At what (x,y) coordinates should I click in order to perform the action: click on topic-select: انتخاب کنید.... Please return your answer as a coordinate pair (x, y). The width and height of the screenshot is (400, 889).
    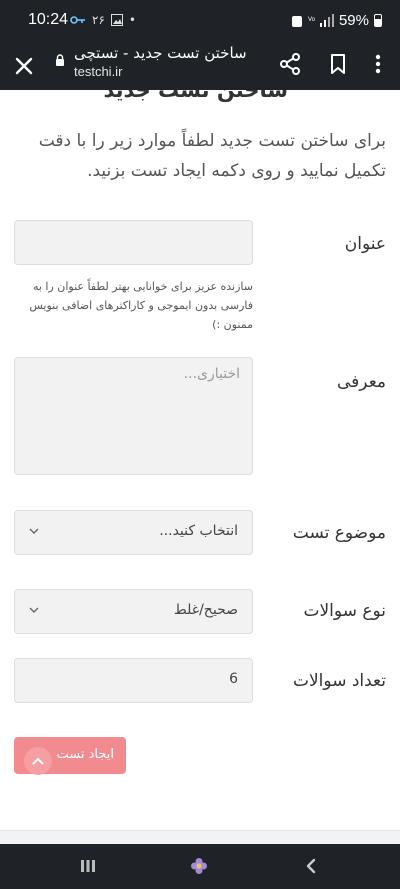
    Looking at the image, I should click on (133, 532).